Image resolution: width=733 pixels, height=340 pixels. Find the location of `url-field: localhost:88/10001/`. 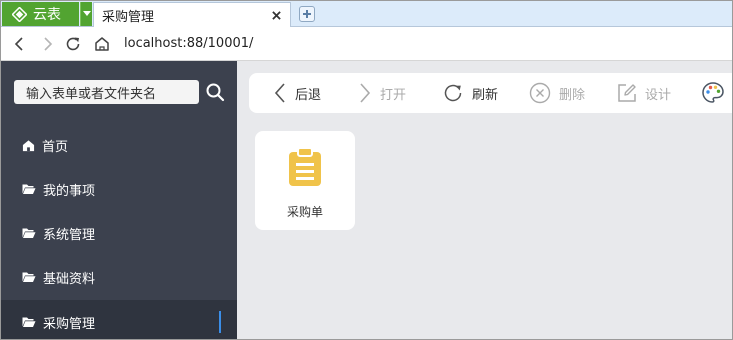

url-field: localhost:88/10001/ is located at coordinates (188, 43).